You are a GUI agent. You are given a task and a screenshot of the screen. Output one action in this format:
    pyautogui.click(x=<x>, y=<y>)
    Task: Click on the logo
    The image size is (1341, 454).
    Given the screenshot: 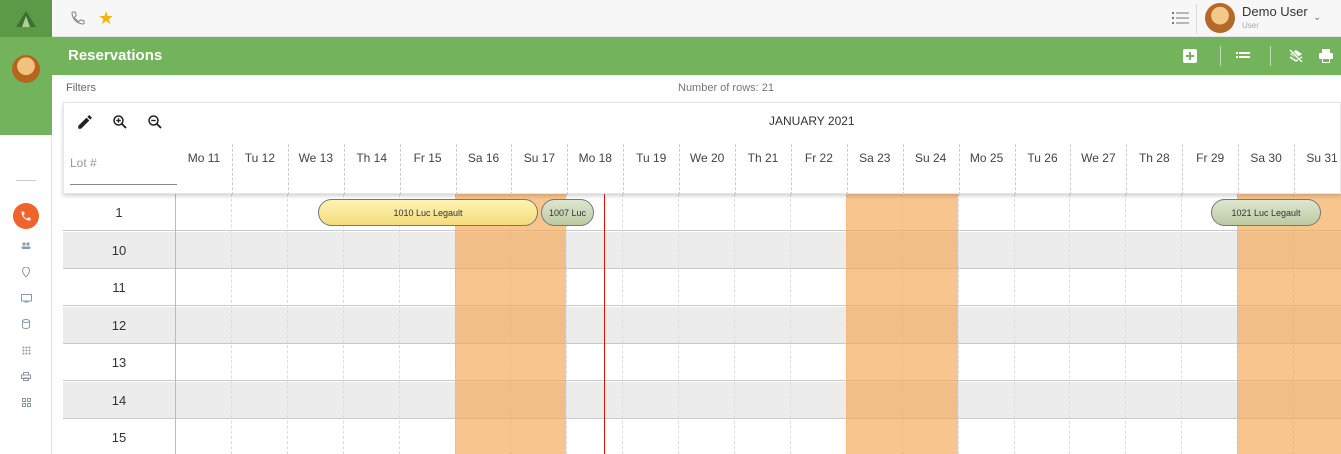 What is the action you would take?
    pyautogui.click(x=26, y=18)
    